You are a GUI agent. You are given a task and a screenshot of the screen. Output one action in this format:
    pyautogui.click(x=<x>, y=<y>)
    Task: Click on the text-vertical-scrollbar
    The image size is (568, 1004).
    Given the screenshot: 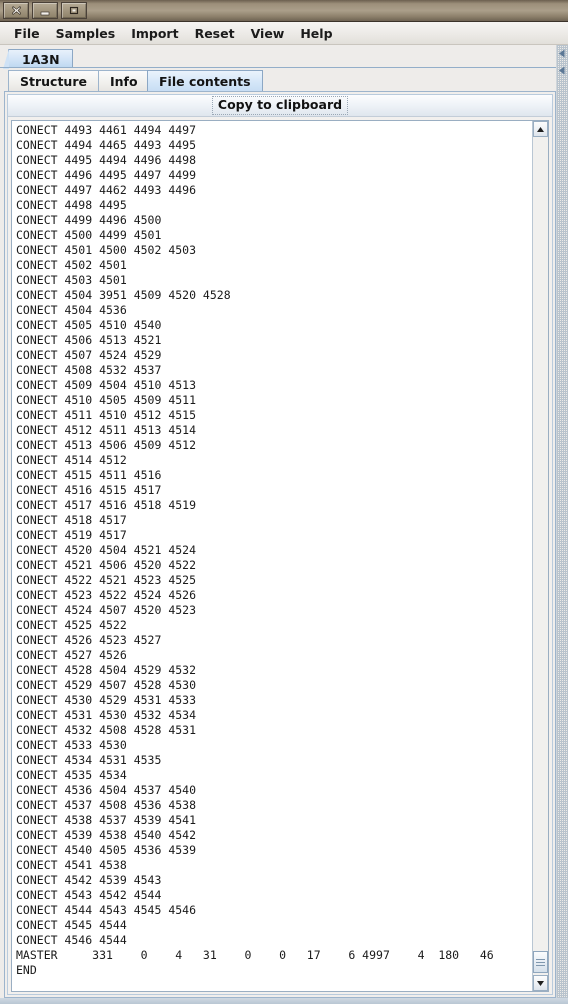 What is the action you would take?
    pyautogui.click(x=540, y=556)
    